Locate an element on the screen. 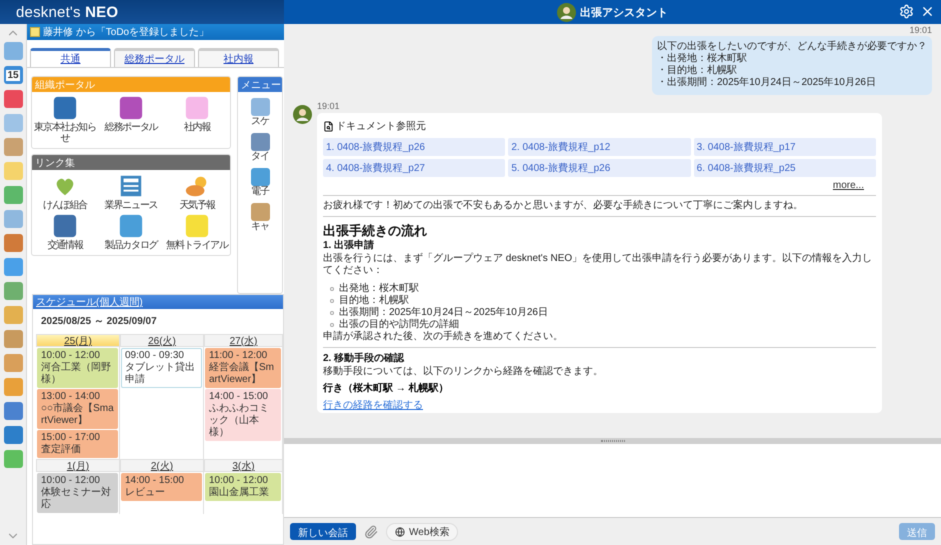  references-title: ドキュメント参照元 is located at coordinates (381, 126).